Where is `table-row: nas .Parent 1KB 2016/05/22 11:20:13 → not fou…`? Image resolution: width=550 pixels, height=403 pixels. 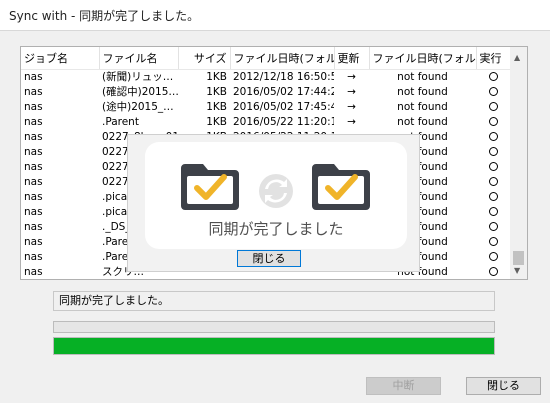 table-row: nas .Parent 1KB 2016/05/22 11:20:13 → not fou… is located at coordinates (266, 122).